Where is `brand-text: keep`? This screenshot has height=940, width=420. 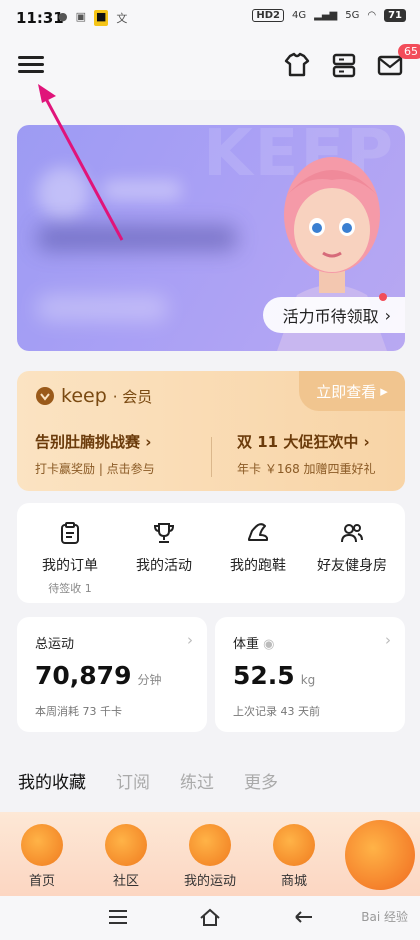
brand-text: keep is located at coordinates (84, 396).